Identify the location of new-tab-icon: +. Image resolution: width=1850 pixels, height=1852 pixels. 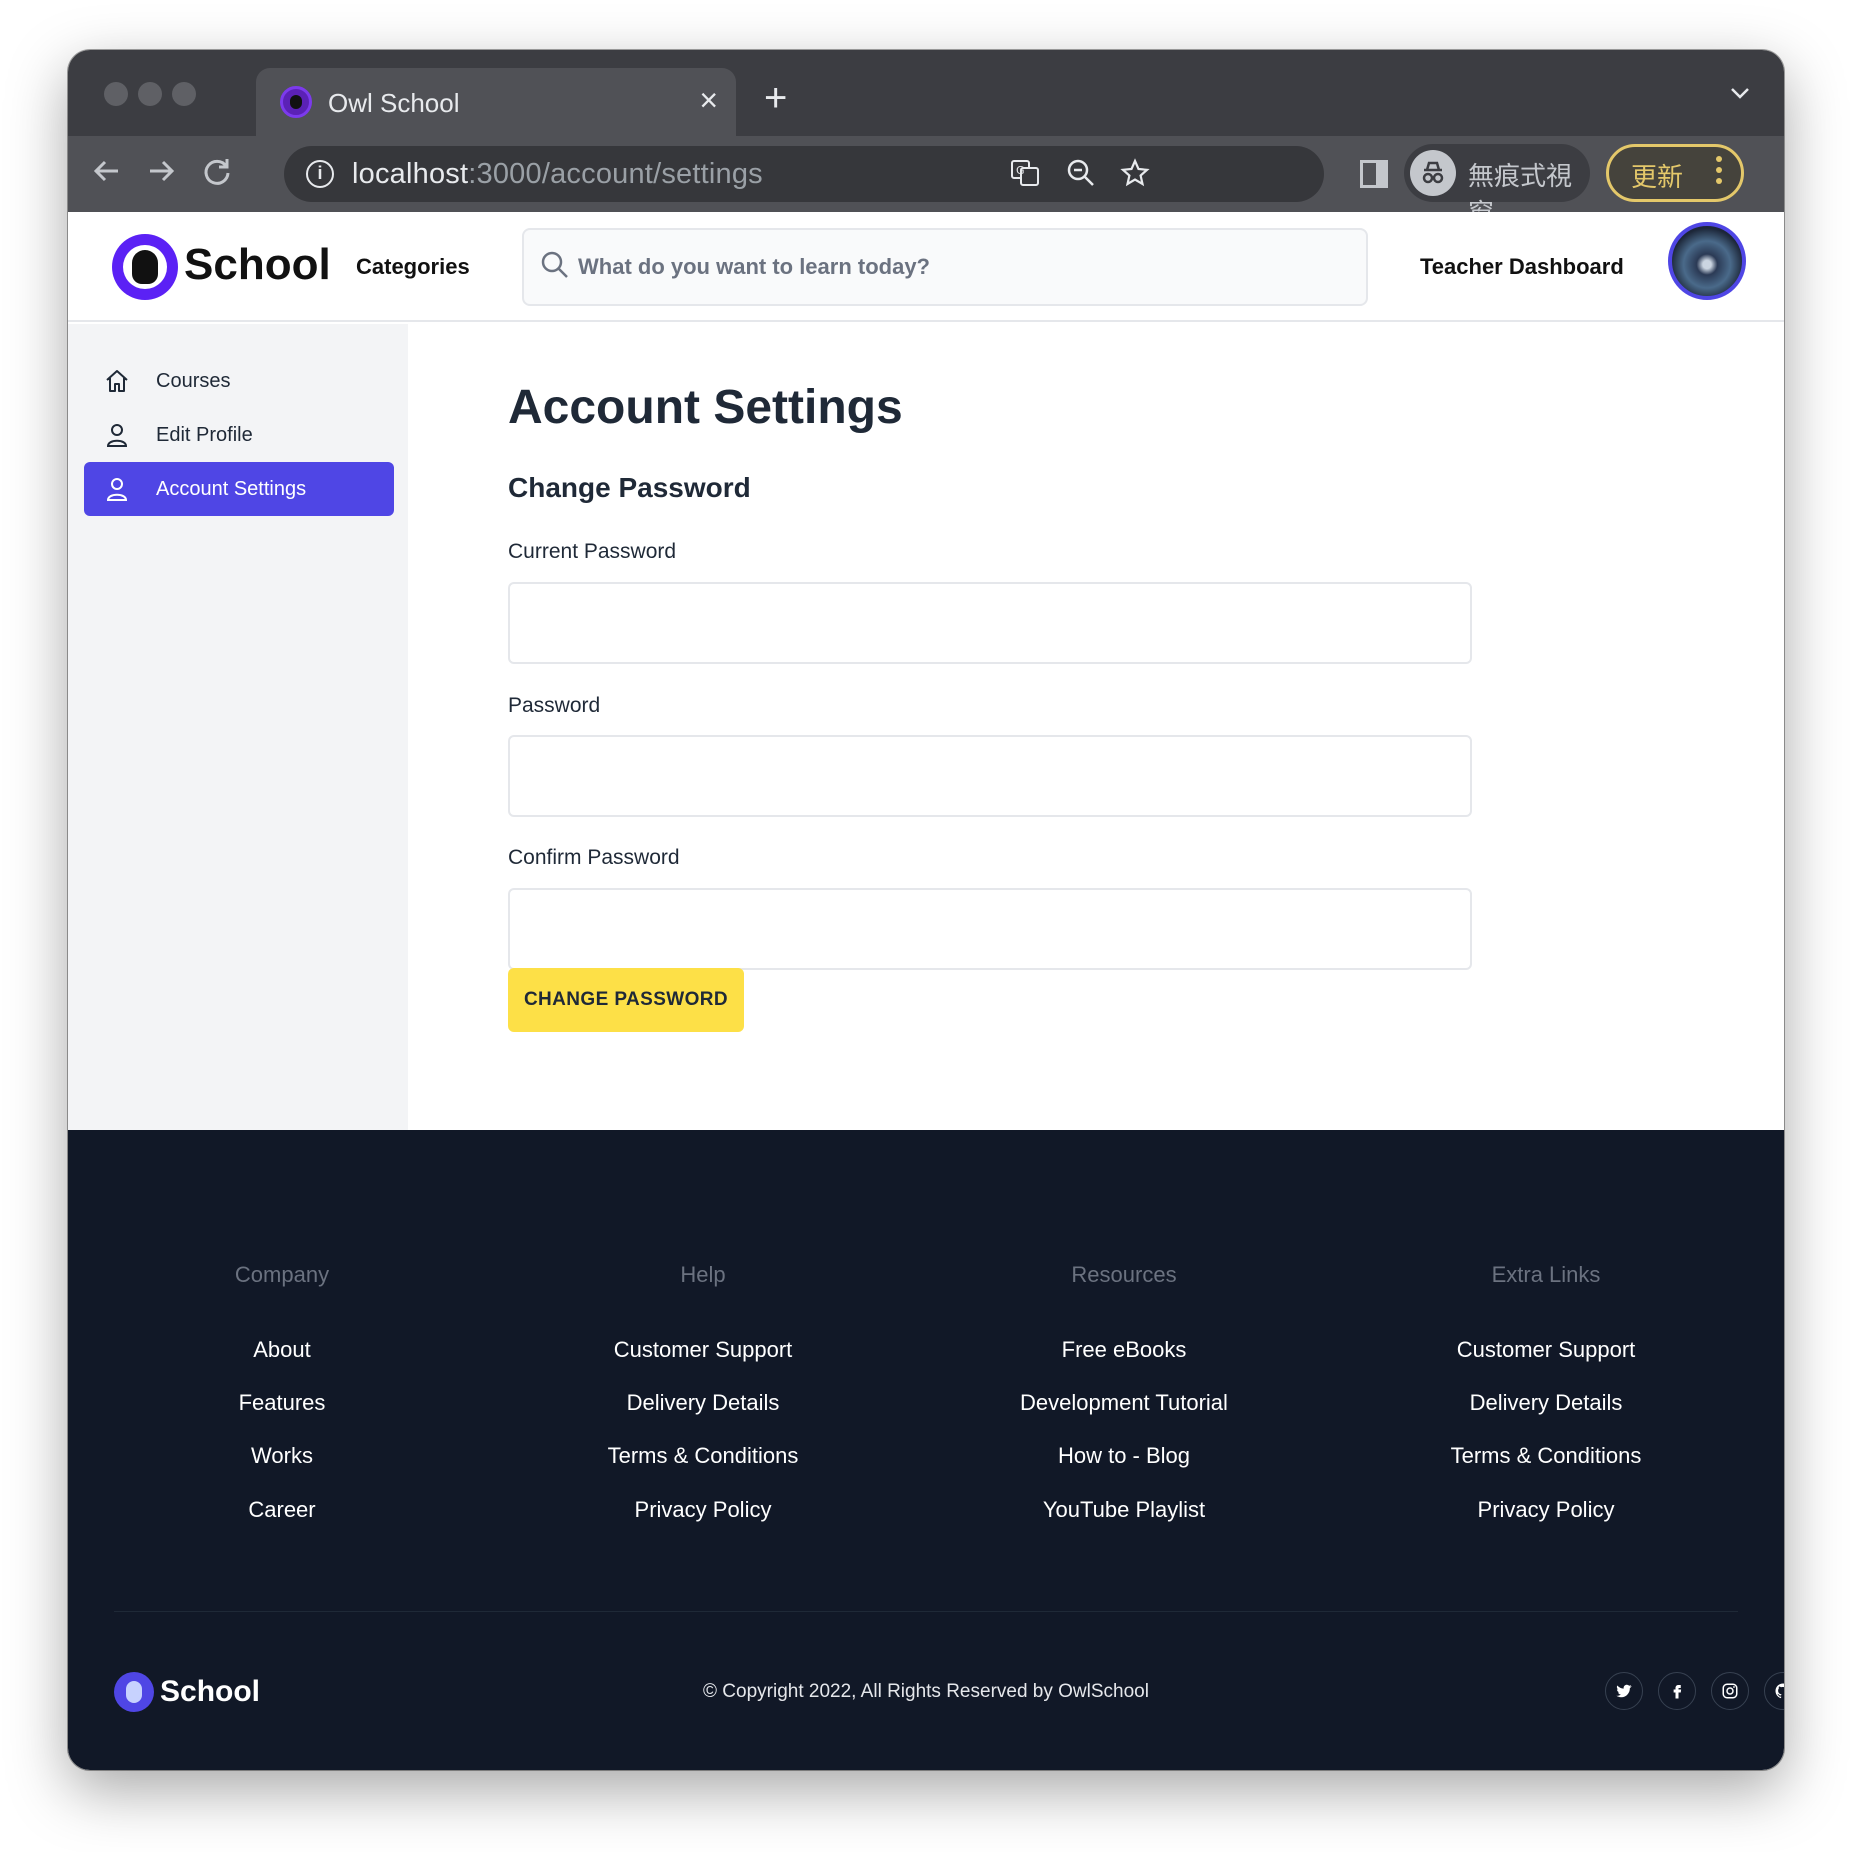
(775, 98).